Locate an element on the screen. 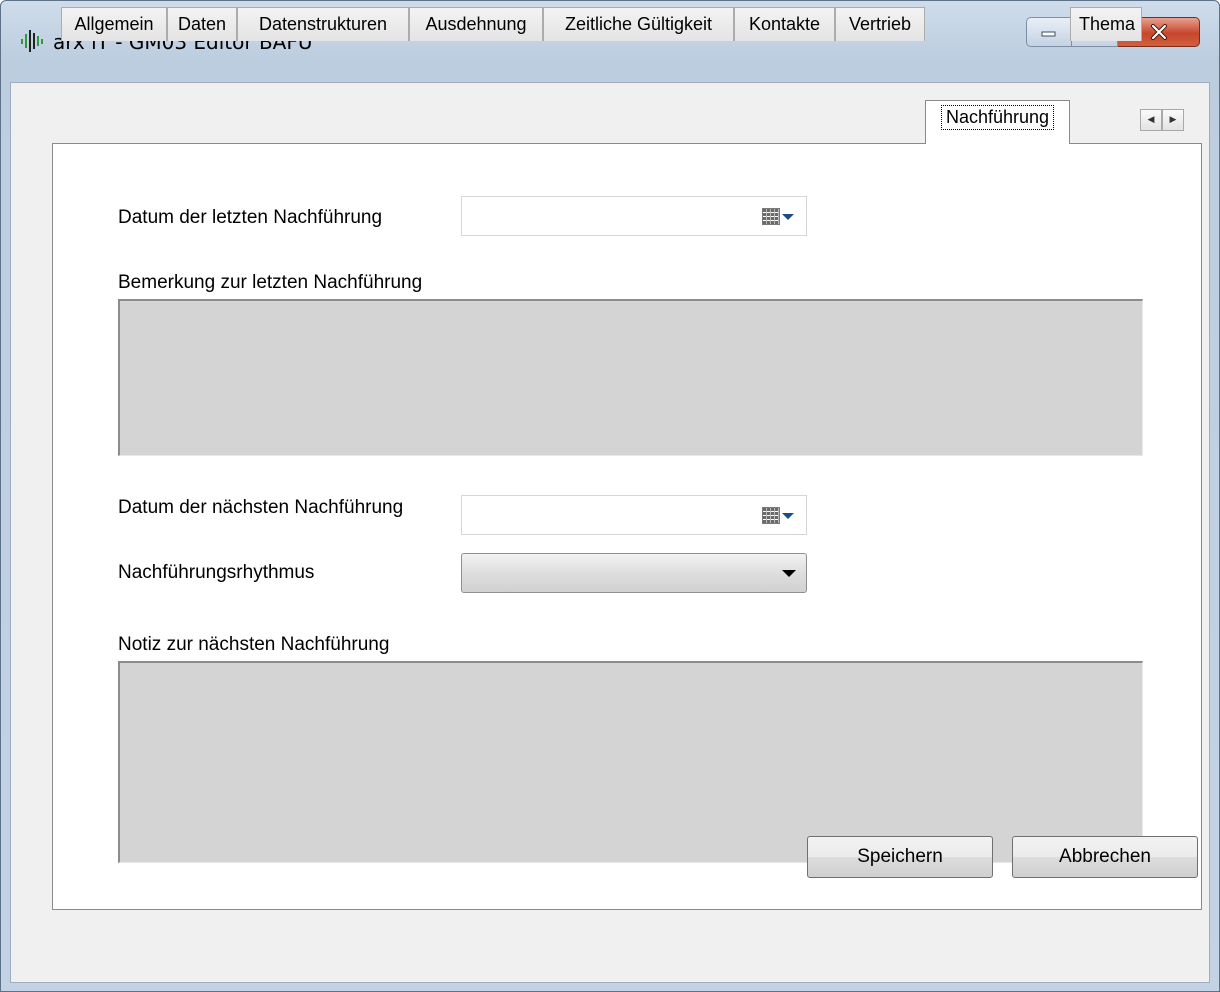  minimize-icon is located at coordinates (1048, 34).